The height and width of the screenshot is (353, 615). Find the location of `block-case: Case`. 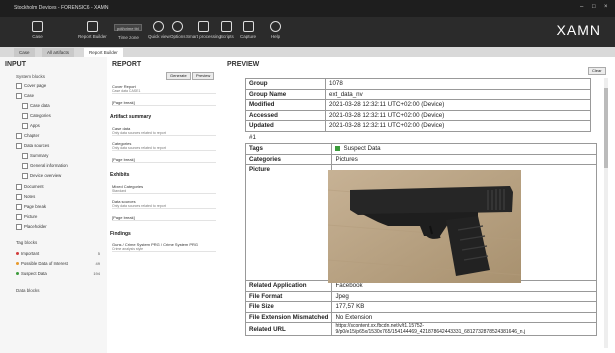

block-case: Case is located at coordinates (25, 95).